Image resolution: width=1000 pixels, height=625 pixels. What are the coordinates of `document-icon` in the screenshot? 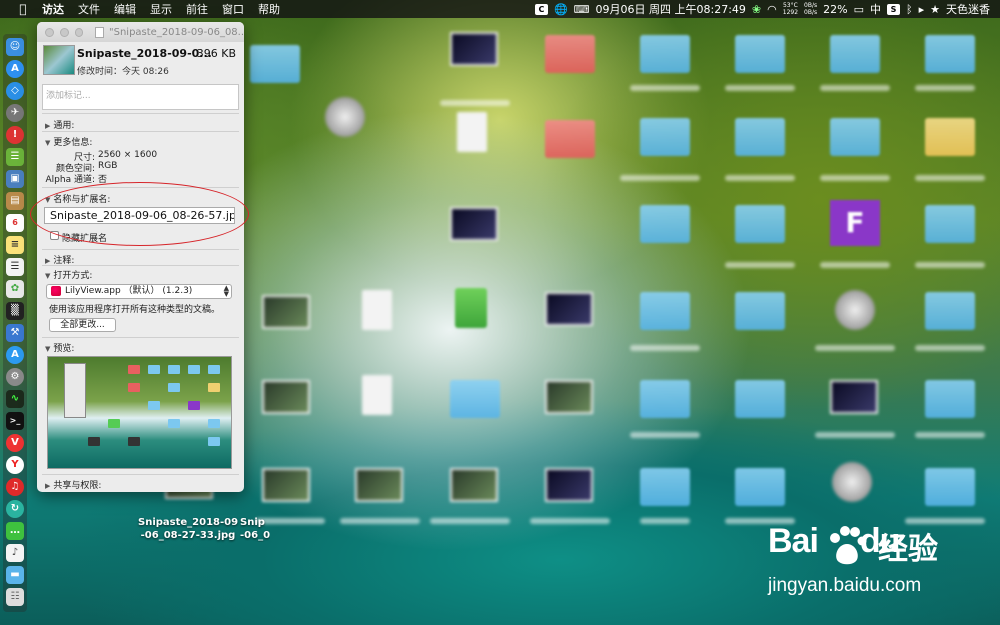 It's located at (99, 32).